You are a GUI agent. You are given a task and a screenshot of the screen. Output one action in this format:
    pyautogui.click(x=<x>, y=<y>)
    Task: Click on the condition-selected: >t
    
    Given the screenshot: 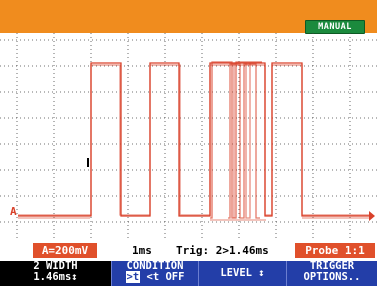 What is the action you would take?
    pyautogui.click(x=133, y=277)
    